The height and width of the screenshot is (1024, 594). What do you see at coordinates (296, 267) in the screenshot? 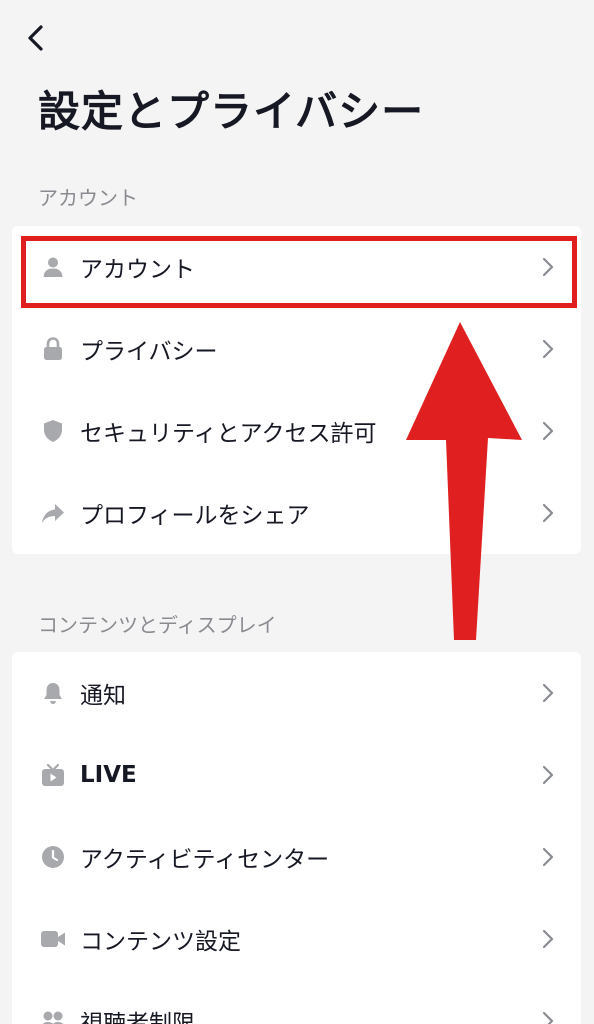
I see `menu-item-account: アカウント` at bounding box center [296, 267].